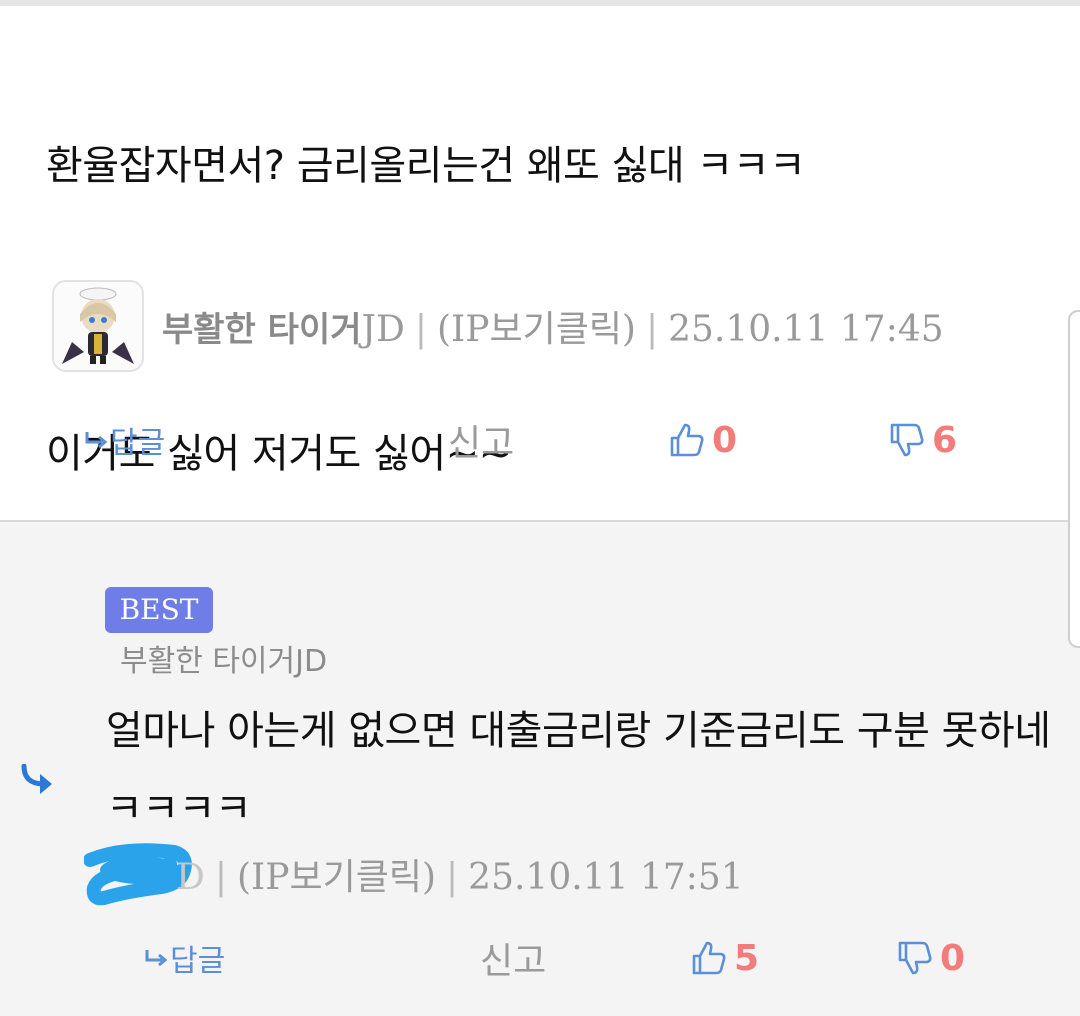  I want to click on author-suffix: JD, so click(383, 329).